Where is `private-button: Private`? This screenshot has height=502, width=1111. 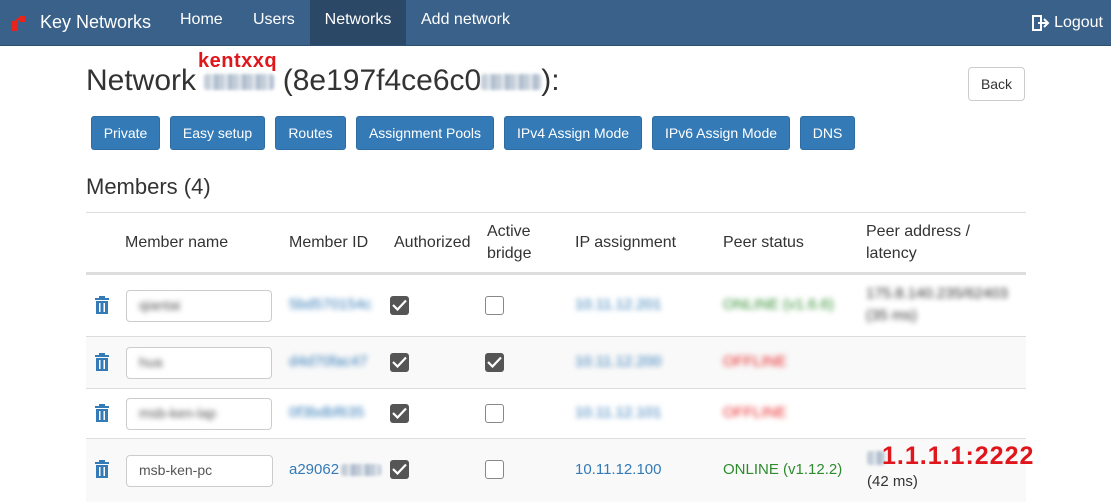 private-button: Private is located at coordinates (125, 133).